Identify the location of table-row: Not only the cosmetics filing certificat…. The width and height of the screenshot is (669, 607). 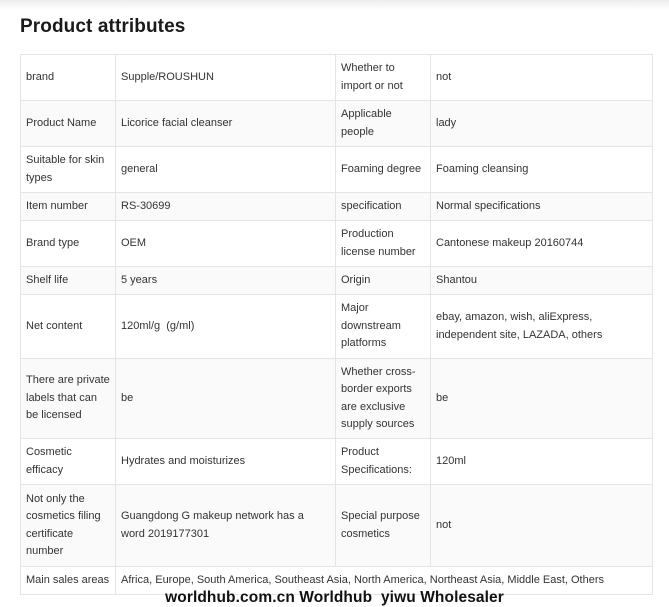
(336, 525).